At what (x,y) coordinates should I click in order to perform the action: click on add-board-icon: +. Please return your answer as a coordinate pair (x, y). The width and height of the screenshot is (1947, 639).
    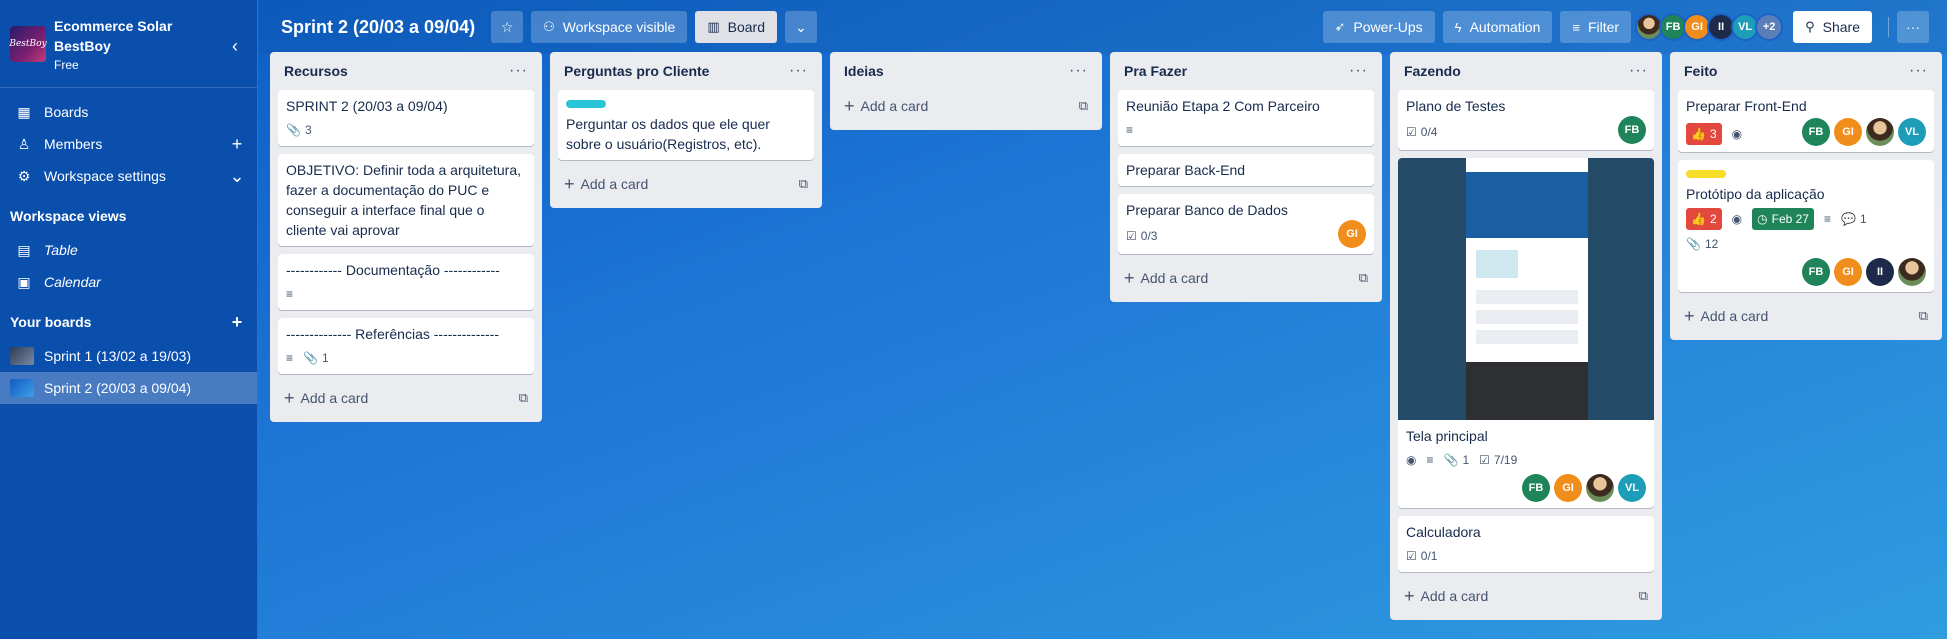
    Looking at the image, I should click on (237, 322).